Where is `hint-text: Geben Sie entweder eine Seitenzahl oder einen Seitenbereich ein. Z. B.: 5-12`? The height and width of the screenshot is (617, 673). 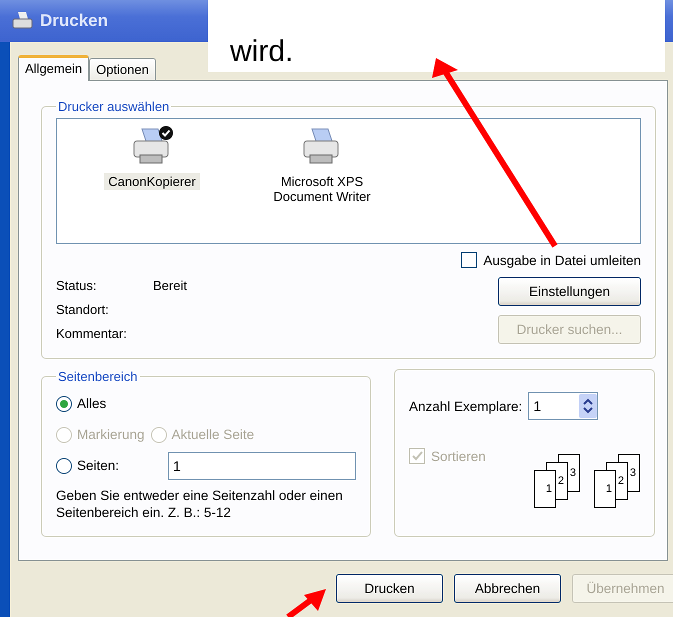 hint-text: Geben Sie entweder eine Seitenzahl oder einen Seitenbereich ein. Z. B.: 5-12 is located at coordinates (200, 504).